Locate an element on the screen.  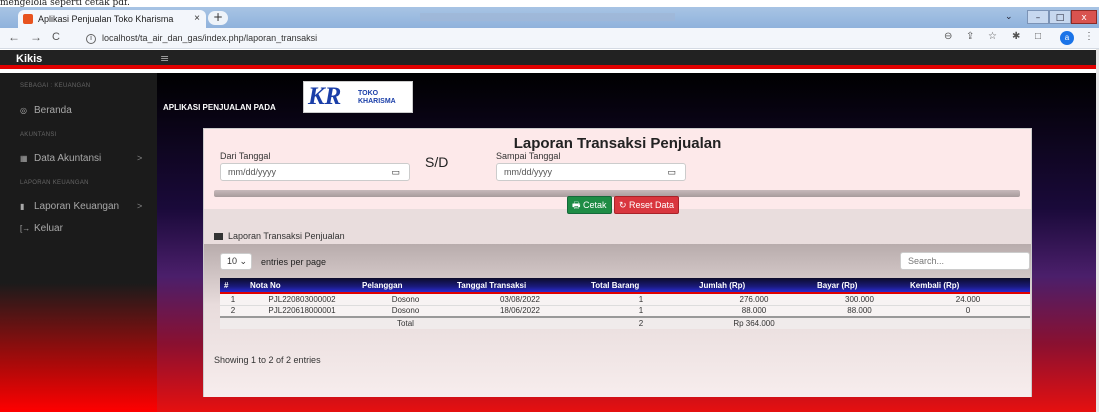
total-amount: Rp 364.000 is located at coordinates (754, 322).